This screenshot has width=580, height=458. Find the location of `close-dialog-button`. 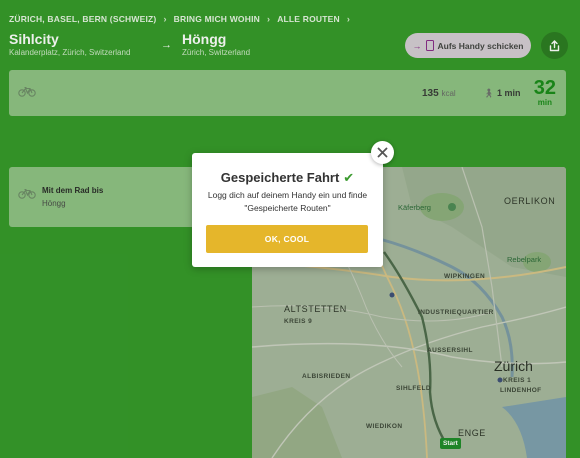

close-dialog-button is located at coordinates (382, 152).